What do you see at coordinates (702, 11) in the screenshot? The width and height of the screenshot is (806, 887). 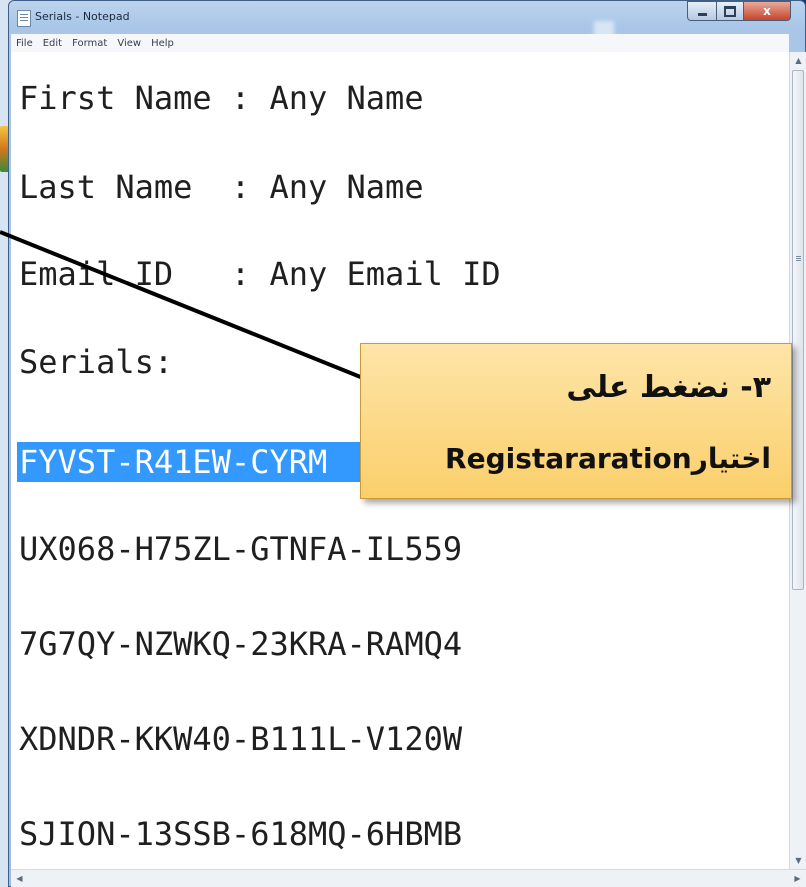 I see `minimize-button` at bounding box center [702, 11].